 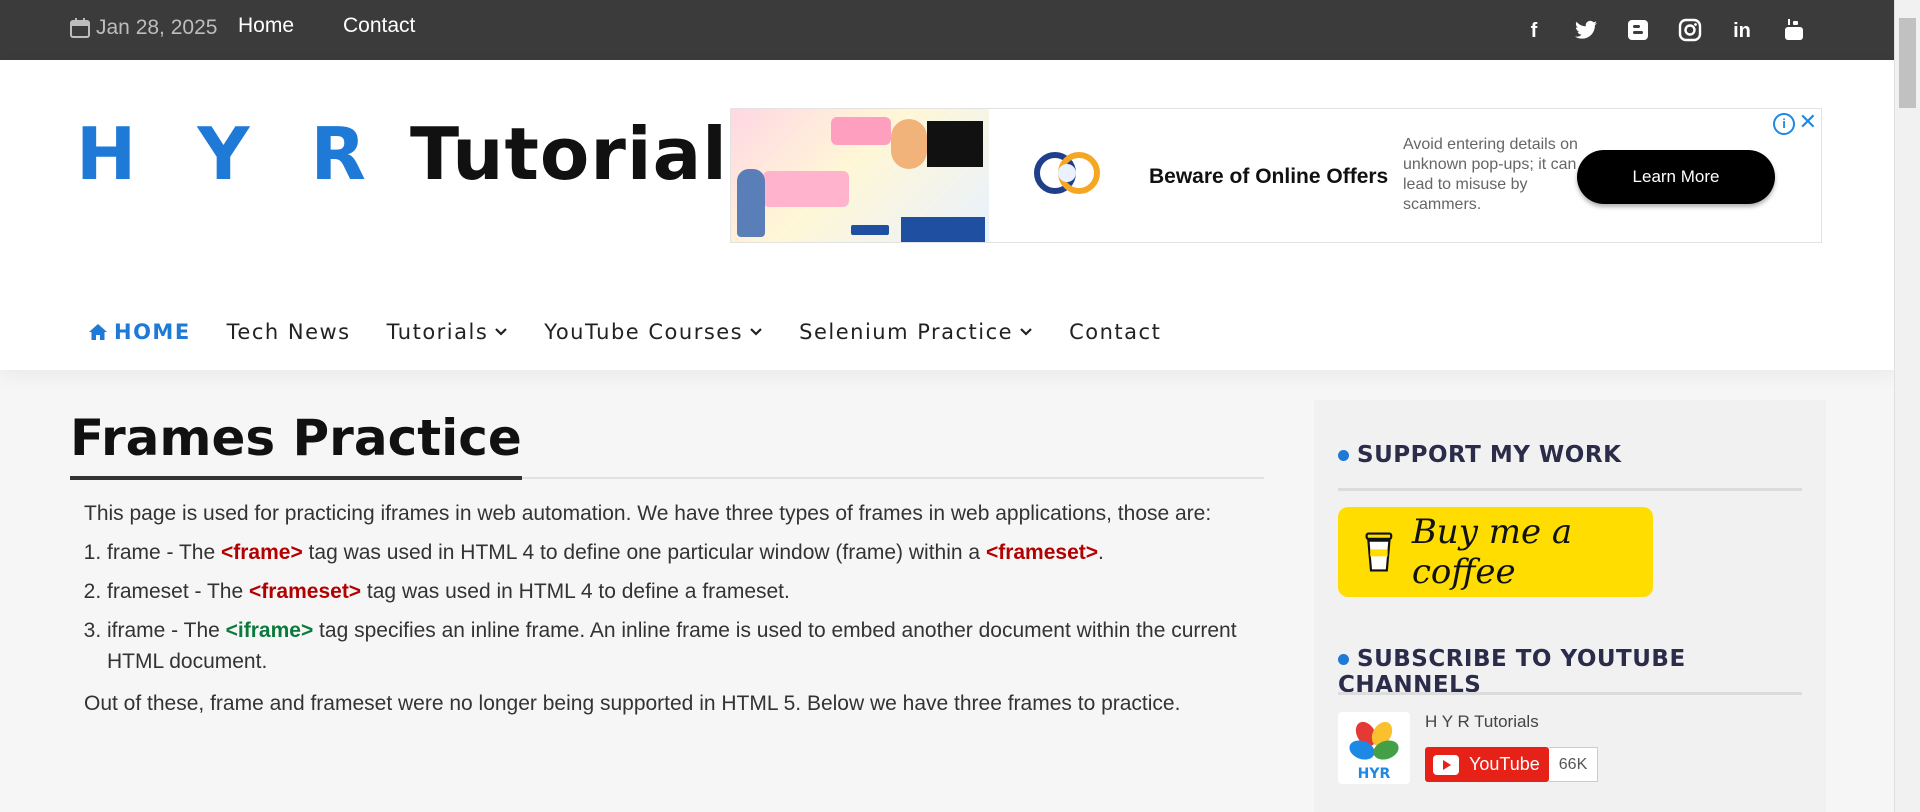 I want to click on nav-item-tech-news: Tech News, so click(x=289, y=332).